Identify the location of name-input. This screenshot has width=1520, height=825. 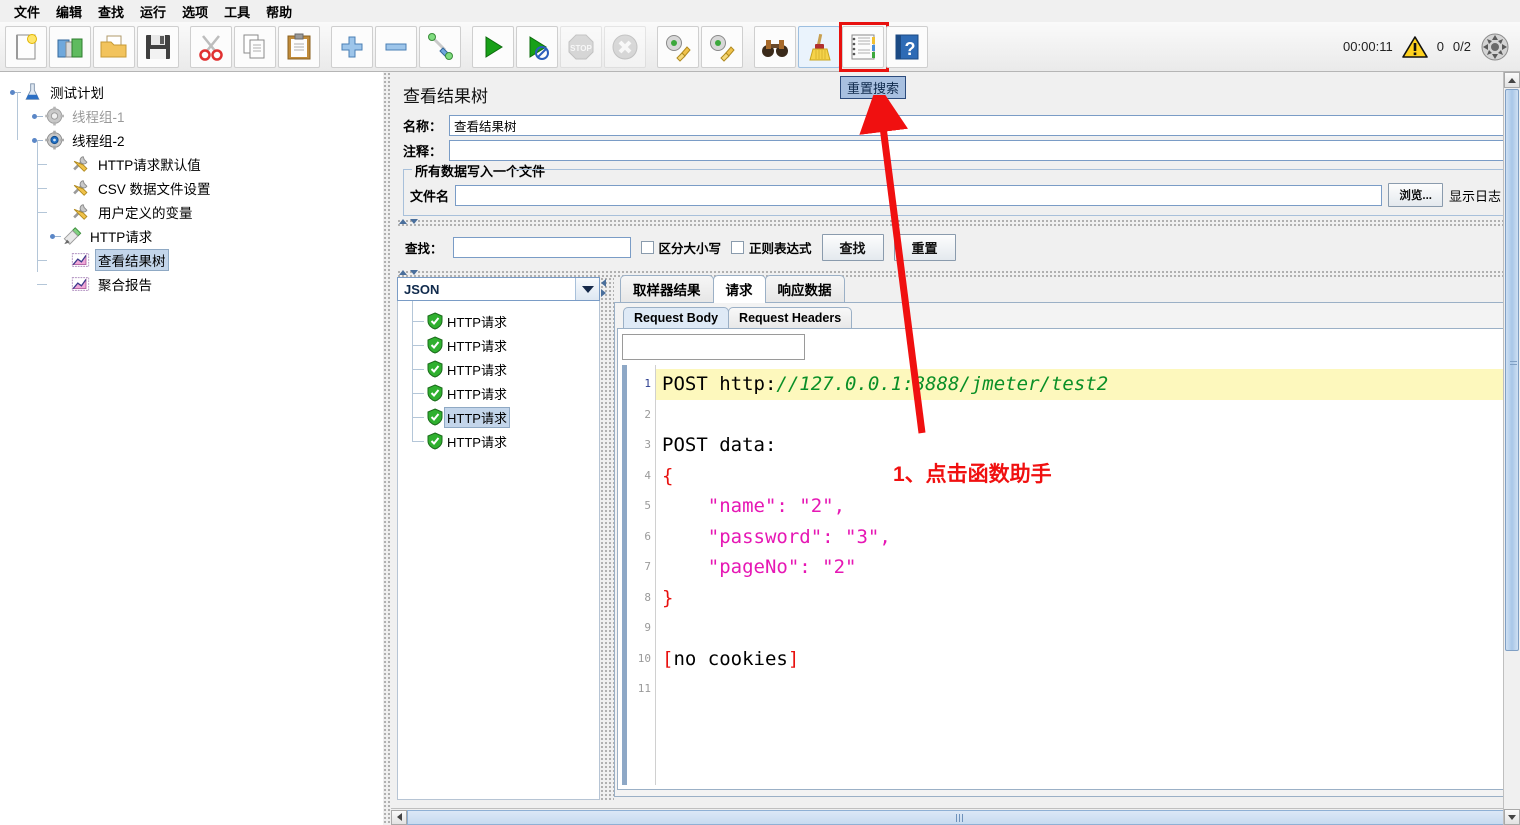
(984, 125).